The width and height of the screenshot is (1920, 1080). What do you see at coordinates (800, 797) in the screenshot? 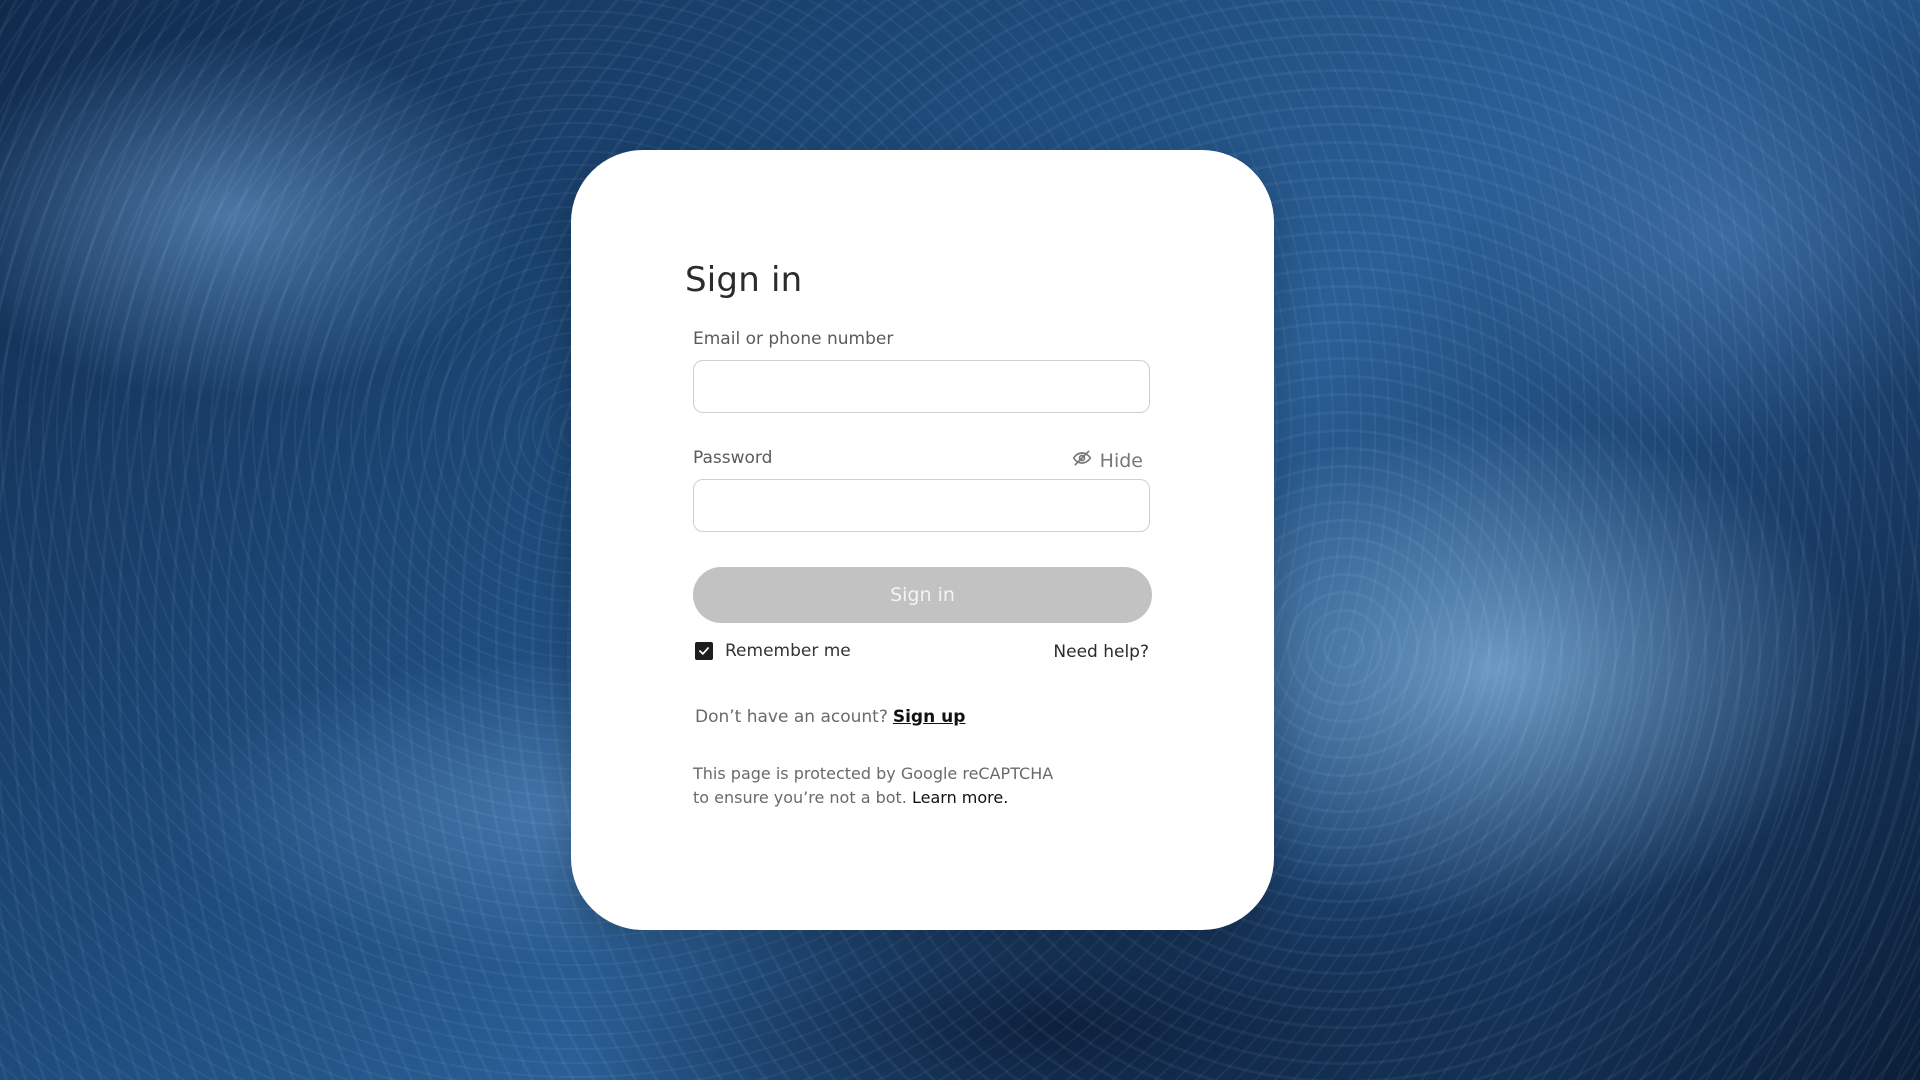
I see `recaptcha-line-2: to ensure you’re not a bot.` at bounding box center [800, 797].